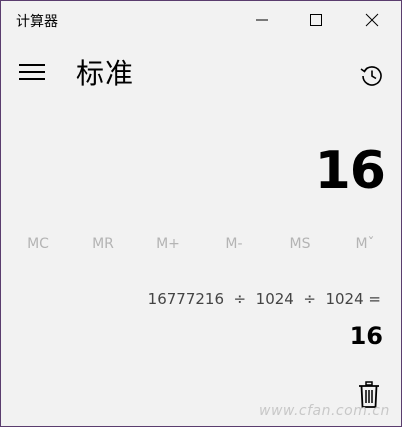 The height and width of the screenshot is (427, 402). I want to click on maximize-button, so click(316, 20).